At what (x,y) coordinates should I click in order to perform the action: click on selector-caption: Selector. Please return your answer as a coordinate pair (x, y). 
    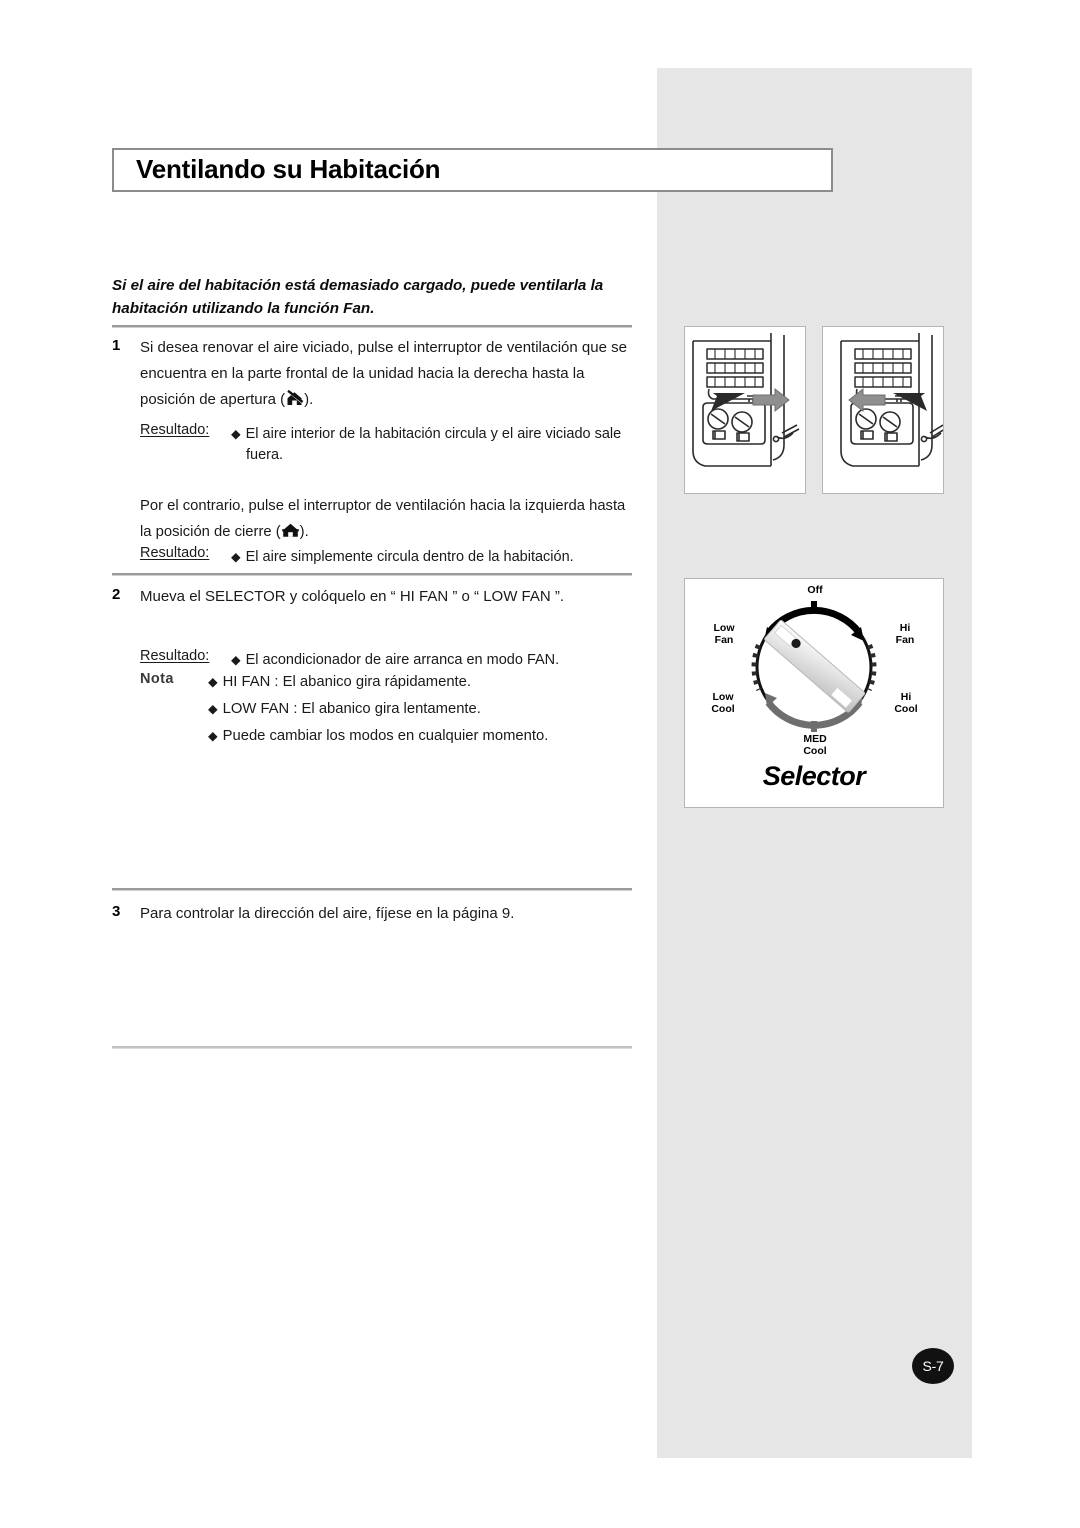
    Looking at the image, I should click on (814, 776).